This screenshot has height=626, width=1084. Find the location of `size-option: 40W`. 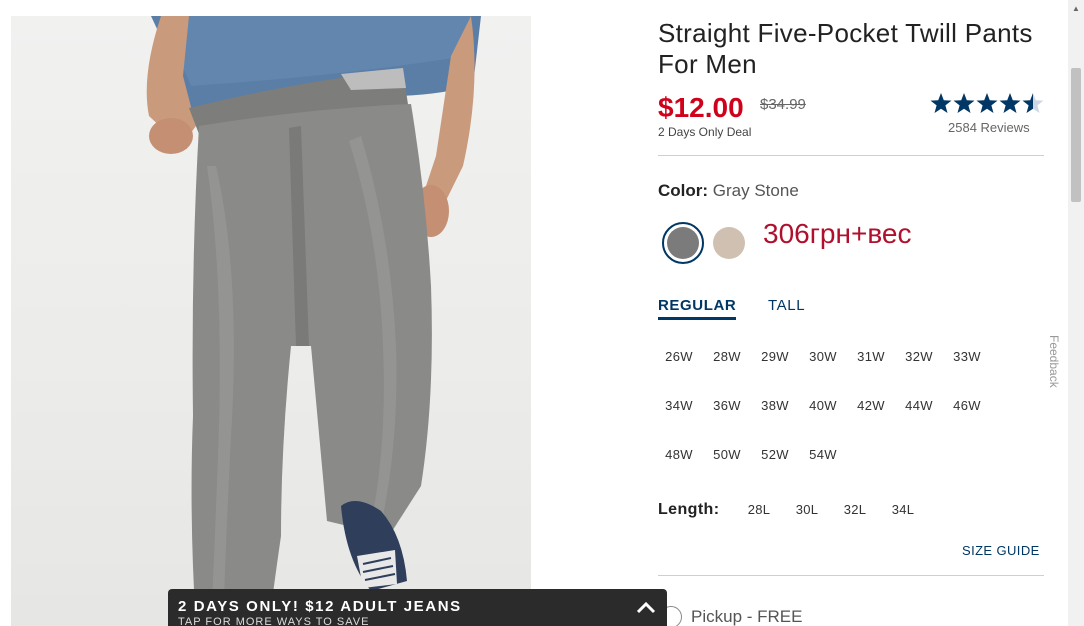

size-option: 40W is located at coordinates (823, 405).